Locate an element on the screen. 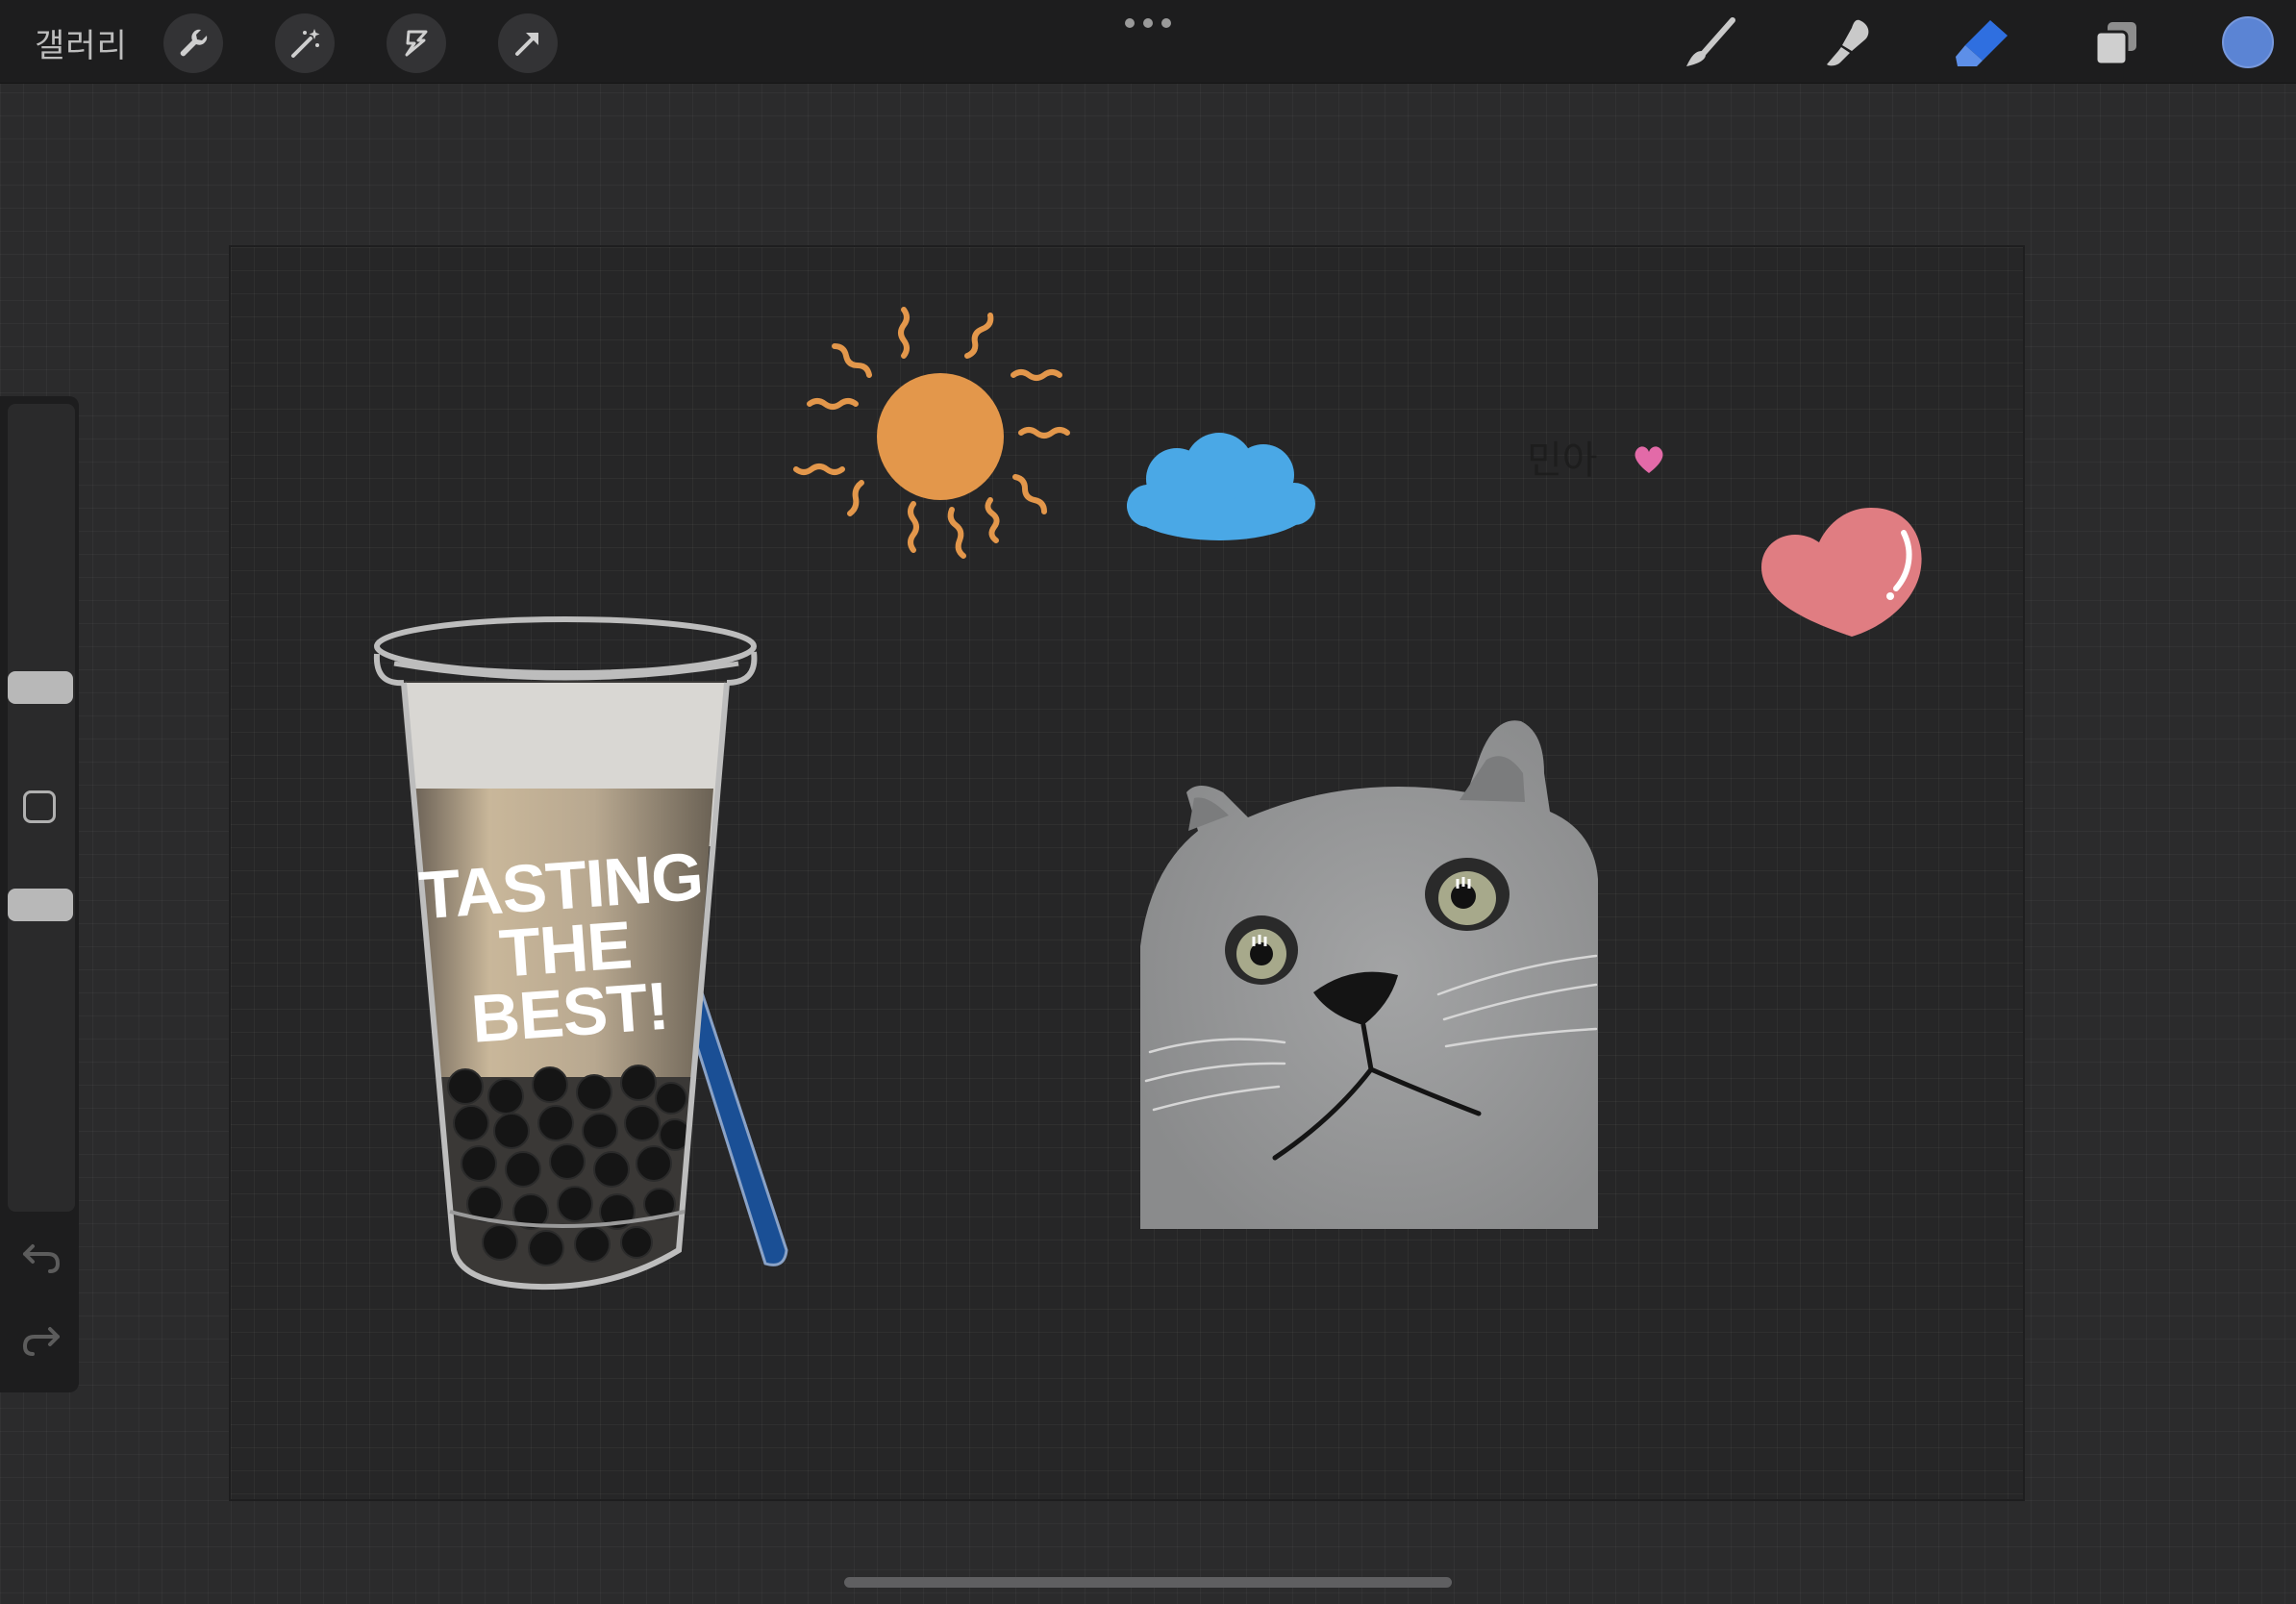 The width and height of the screenshot is (2296, 1604). brush-tool-button is located at coordinates (1711, 43).